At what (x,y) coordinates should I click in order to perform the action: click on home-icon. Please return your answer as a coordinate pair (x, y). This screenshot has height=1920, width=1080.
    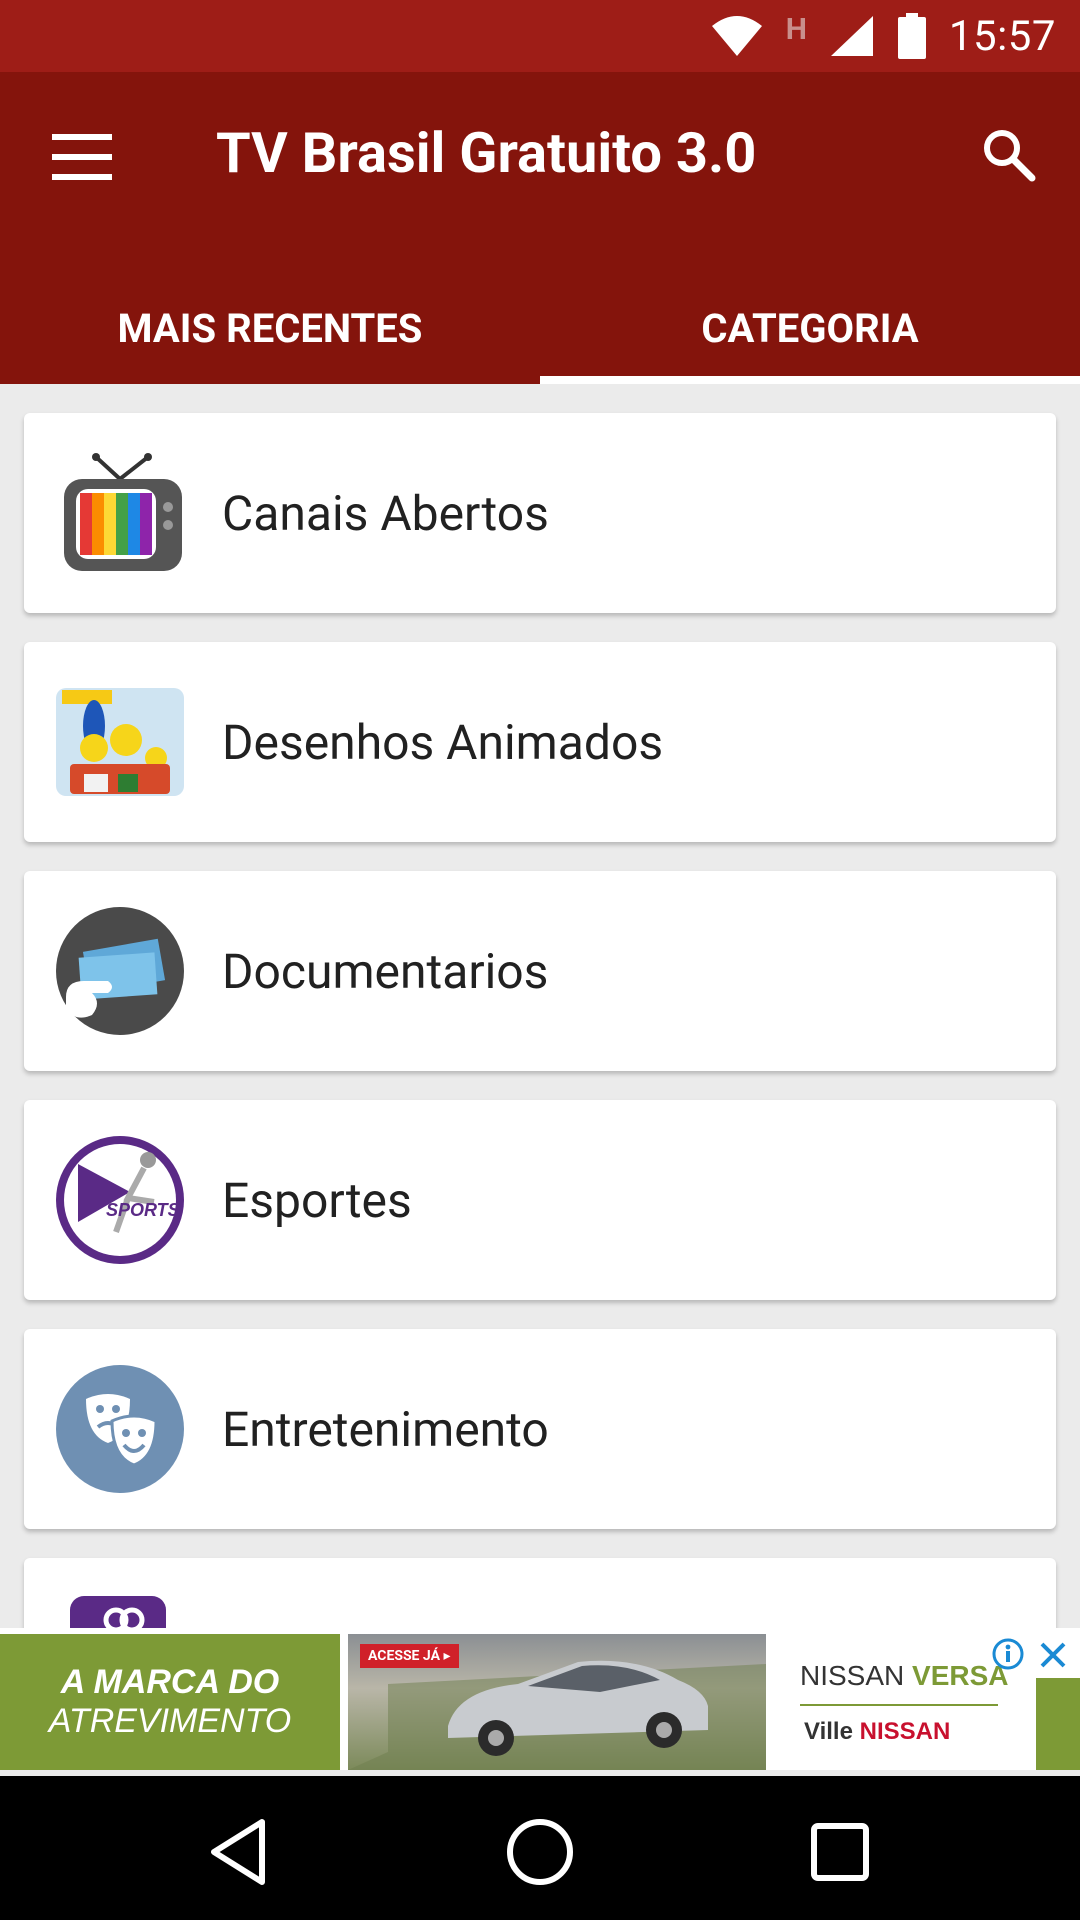
    Looking at the image, I should click on (540, 1852).